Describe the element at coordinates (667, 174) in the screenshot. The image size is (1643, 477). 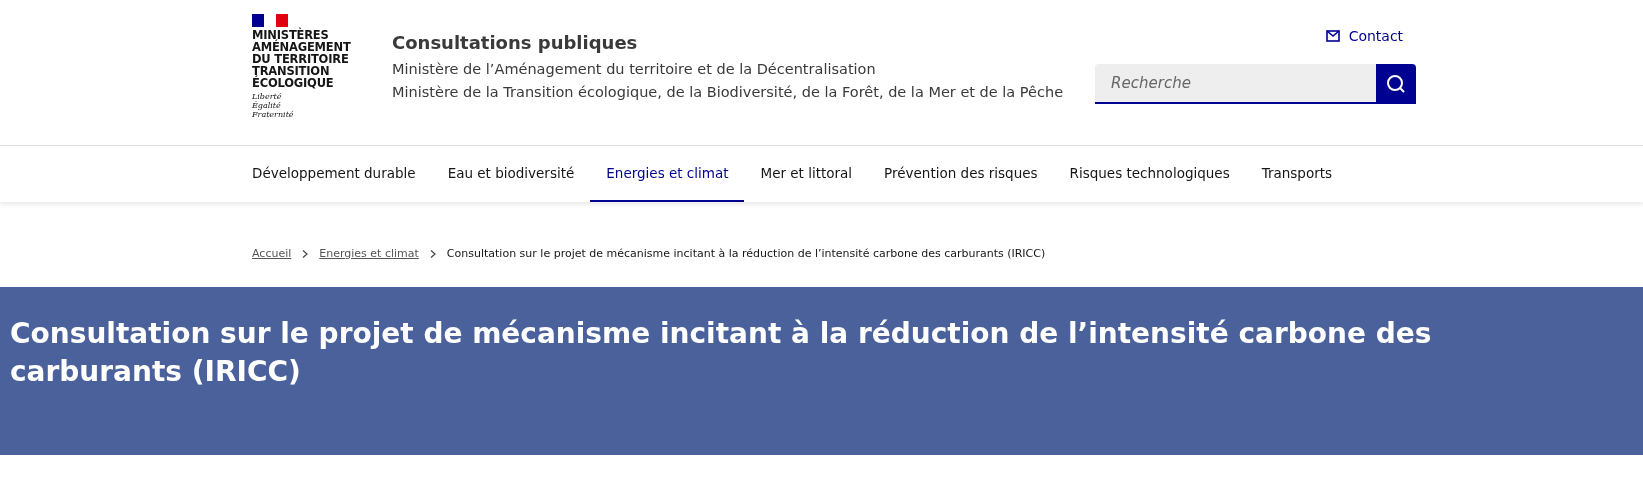
I see `nav-tab: Energies et climat` at that location.